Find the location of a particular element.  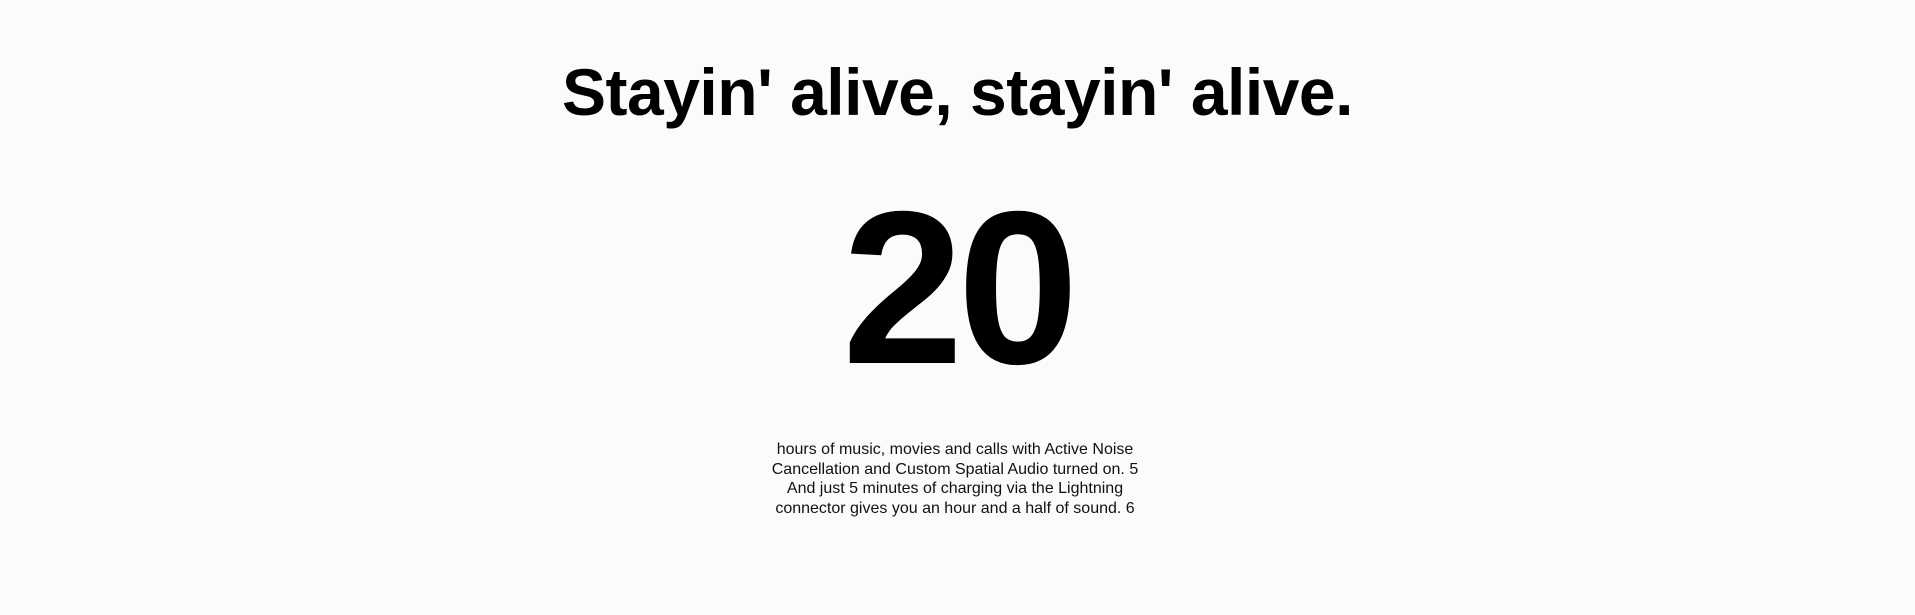

footnote-link-5: 5 is located at coordinates (1133, 469).